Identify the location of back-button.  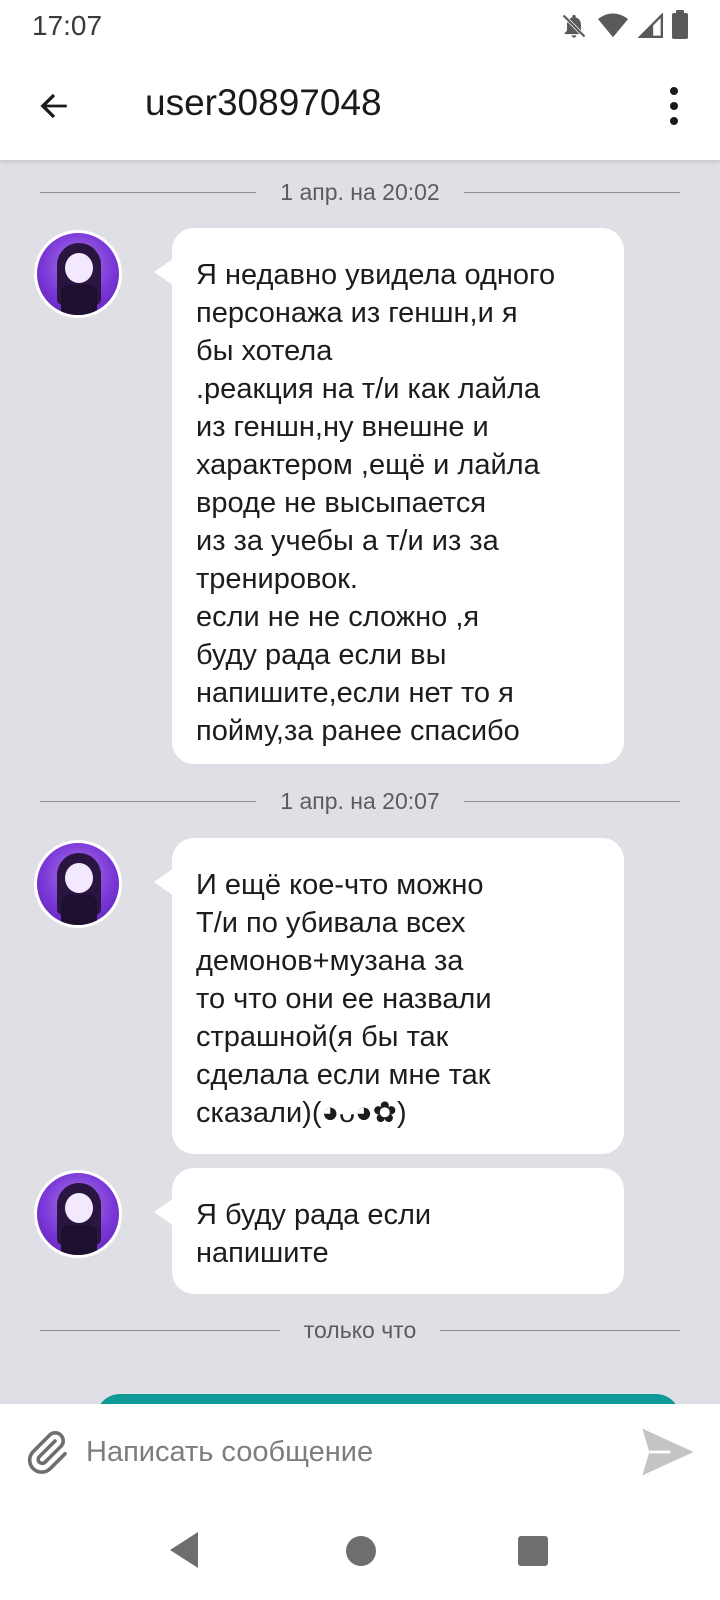
(54, 106).